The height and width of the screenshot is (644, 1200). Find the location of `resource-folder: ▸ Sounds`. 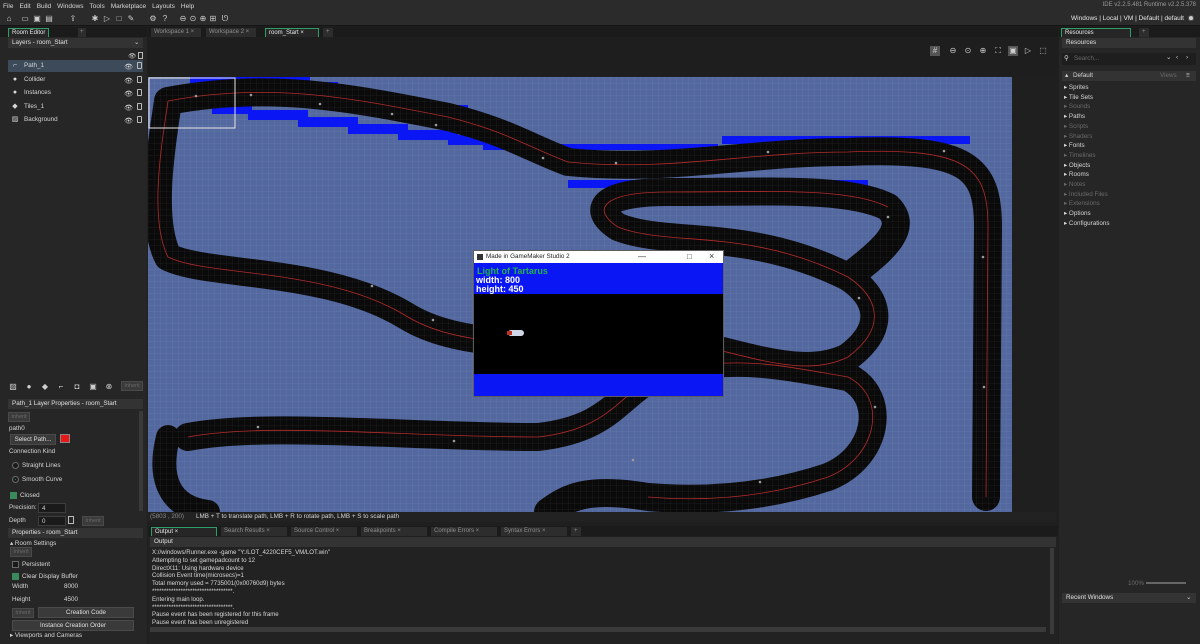

resource-folder: ▸ Sounds is located at coordinates (1077, 106).